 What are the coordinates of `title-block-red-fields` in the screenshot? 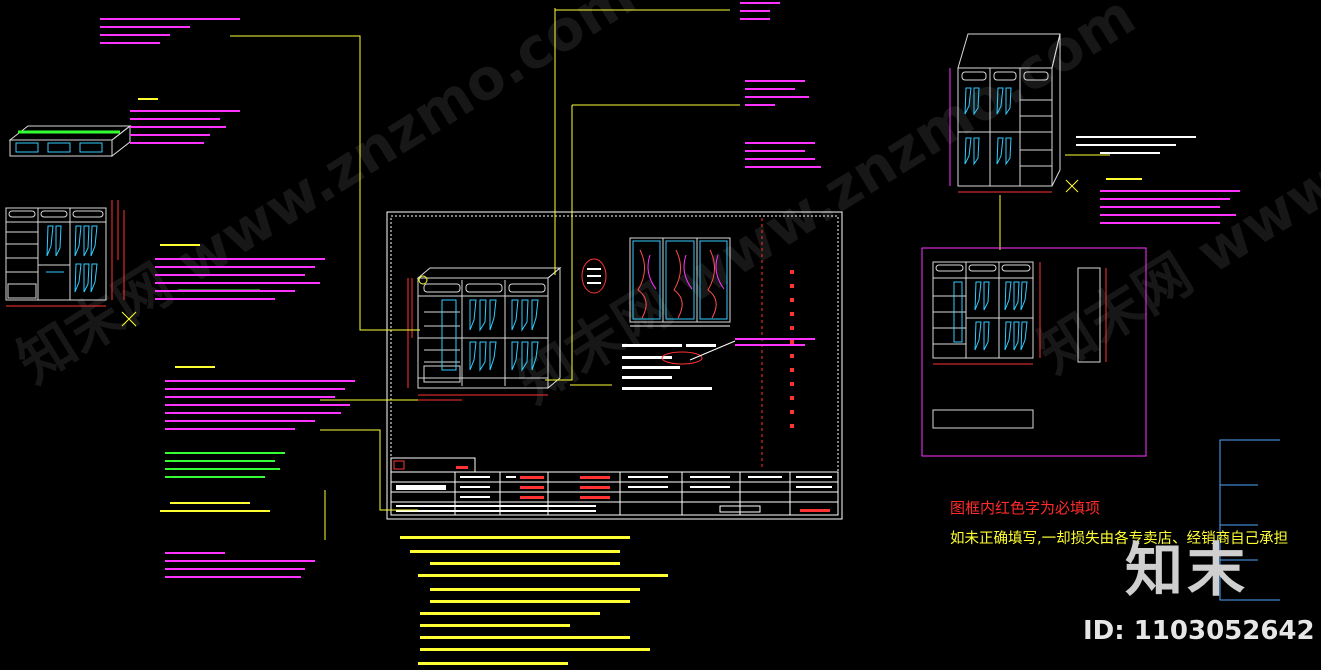 It's located at (611, 486).